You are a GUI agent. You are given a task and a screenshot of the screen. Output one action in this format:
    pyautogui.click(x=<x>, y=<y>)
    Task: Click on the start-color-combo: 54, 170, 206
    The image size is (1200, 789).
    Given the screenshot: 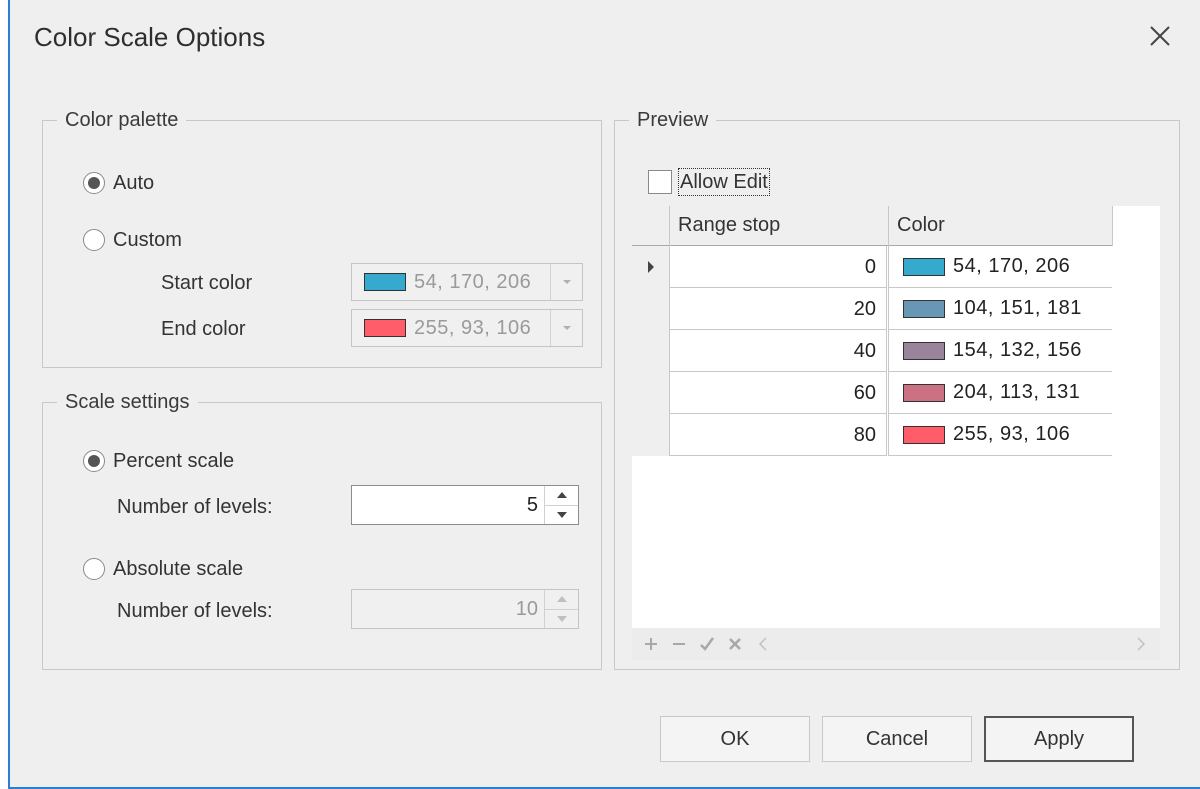 What is the action you would take?
    pyautogui.click(x=467, y=282)
    